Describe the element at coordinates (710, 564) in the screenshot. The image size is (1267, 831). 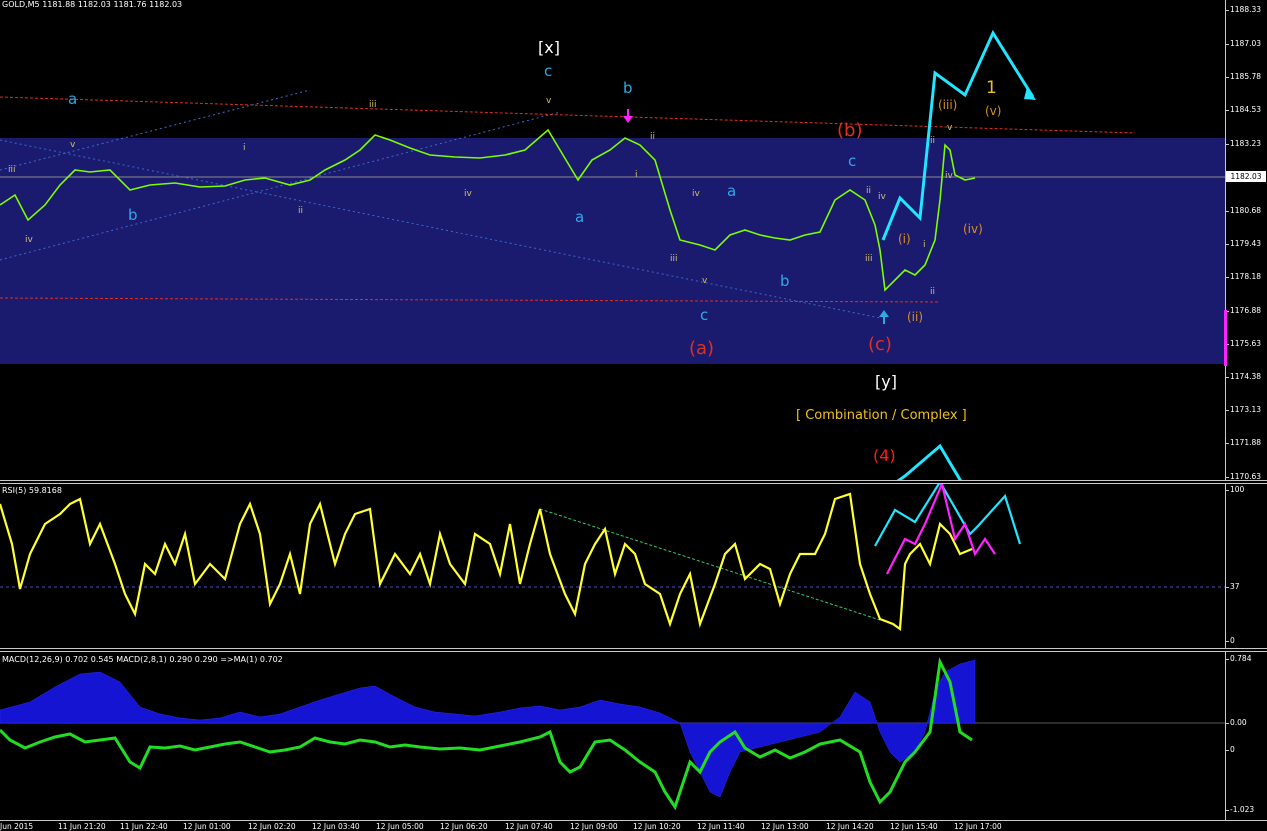
I see `rsi-trendline` at that location.